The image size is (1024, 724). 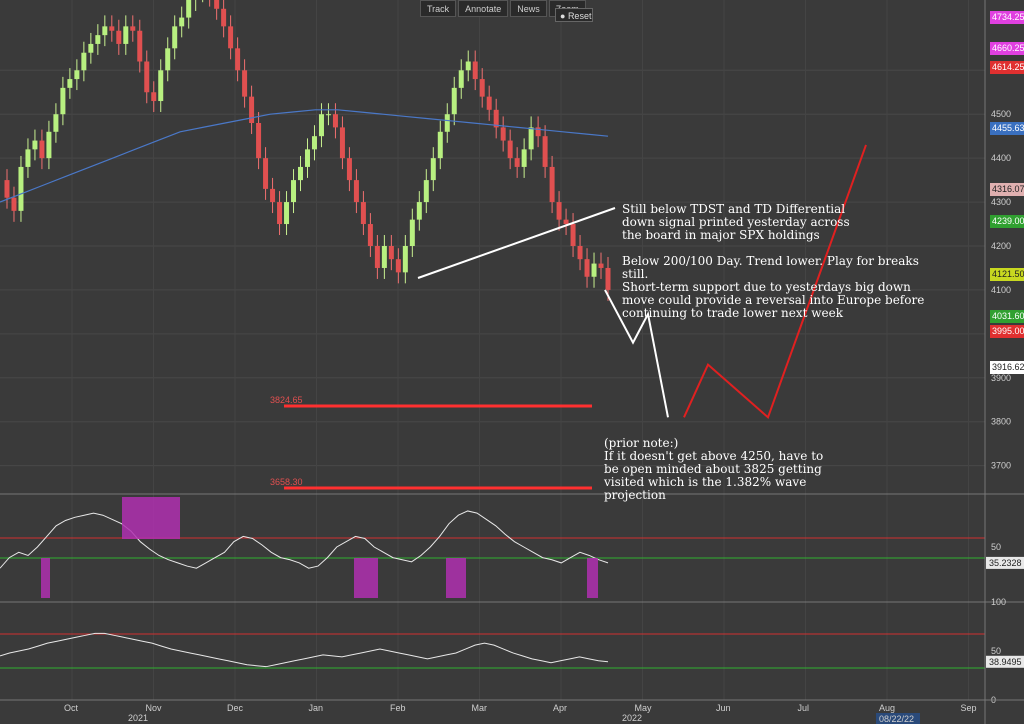 I want to click on price-level-label: 3658.30, so click(x=286, y=482).